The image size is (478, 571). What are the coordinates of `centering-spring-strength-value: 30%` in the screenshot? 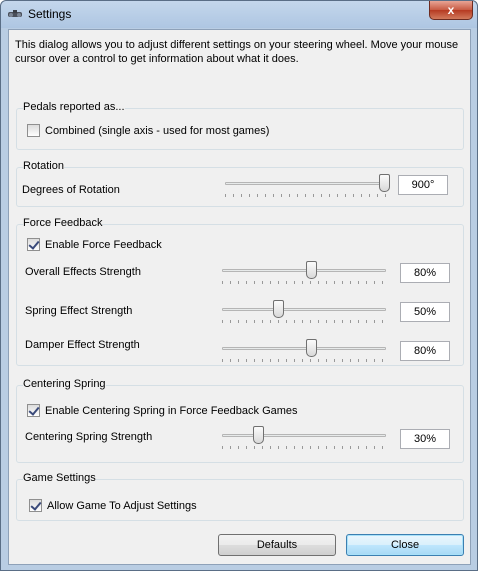 It's located at (425, 439).